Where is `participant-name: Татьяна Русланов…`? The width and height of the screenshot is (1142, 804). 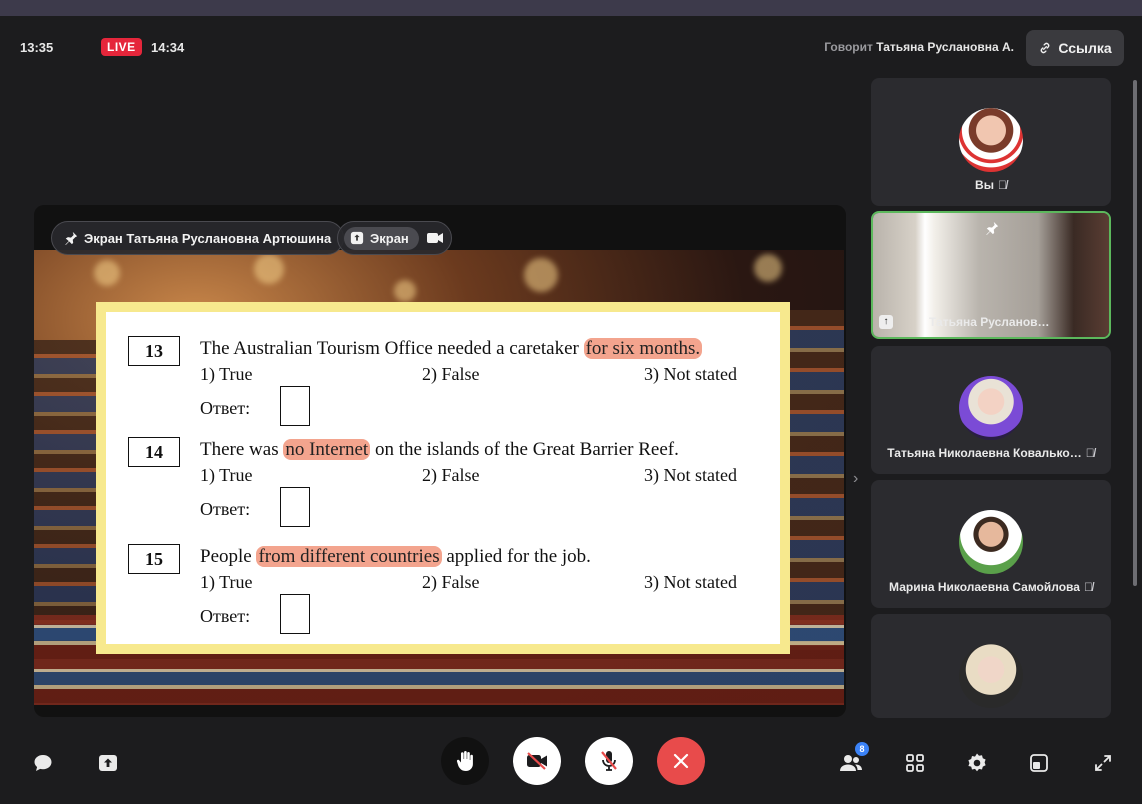
participant-name: Татьяна Русланов… is located at coordinates (989, 322).